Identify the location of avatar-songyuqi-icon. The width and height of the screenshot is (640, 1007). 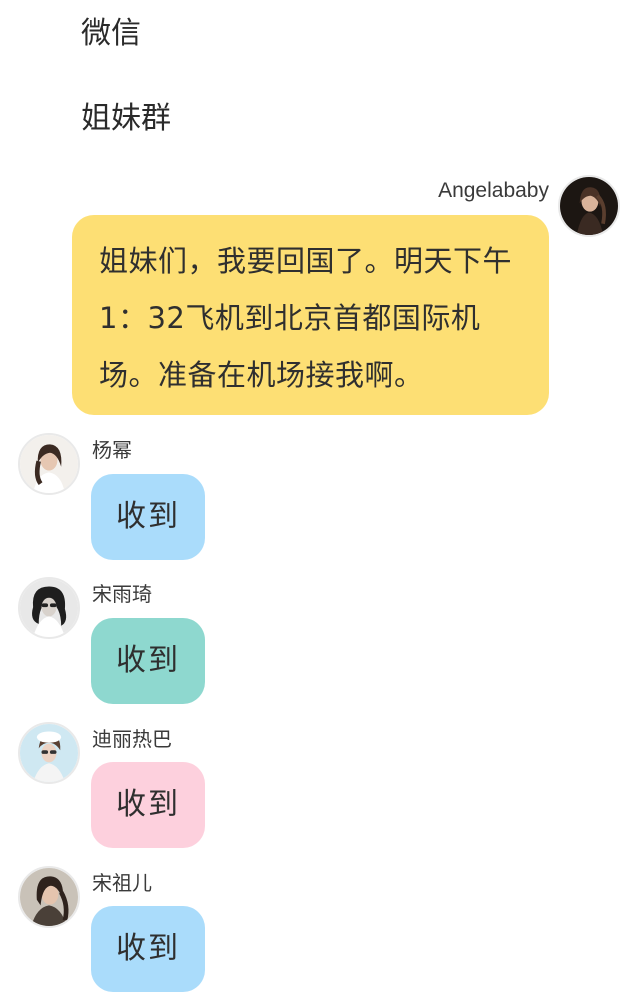
(49, 608).